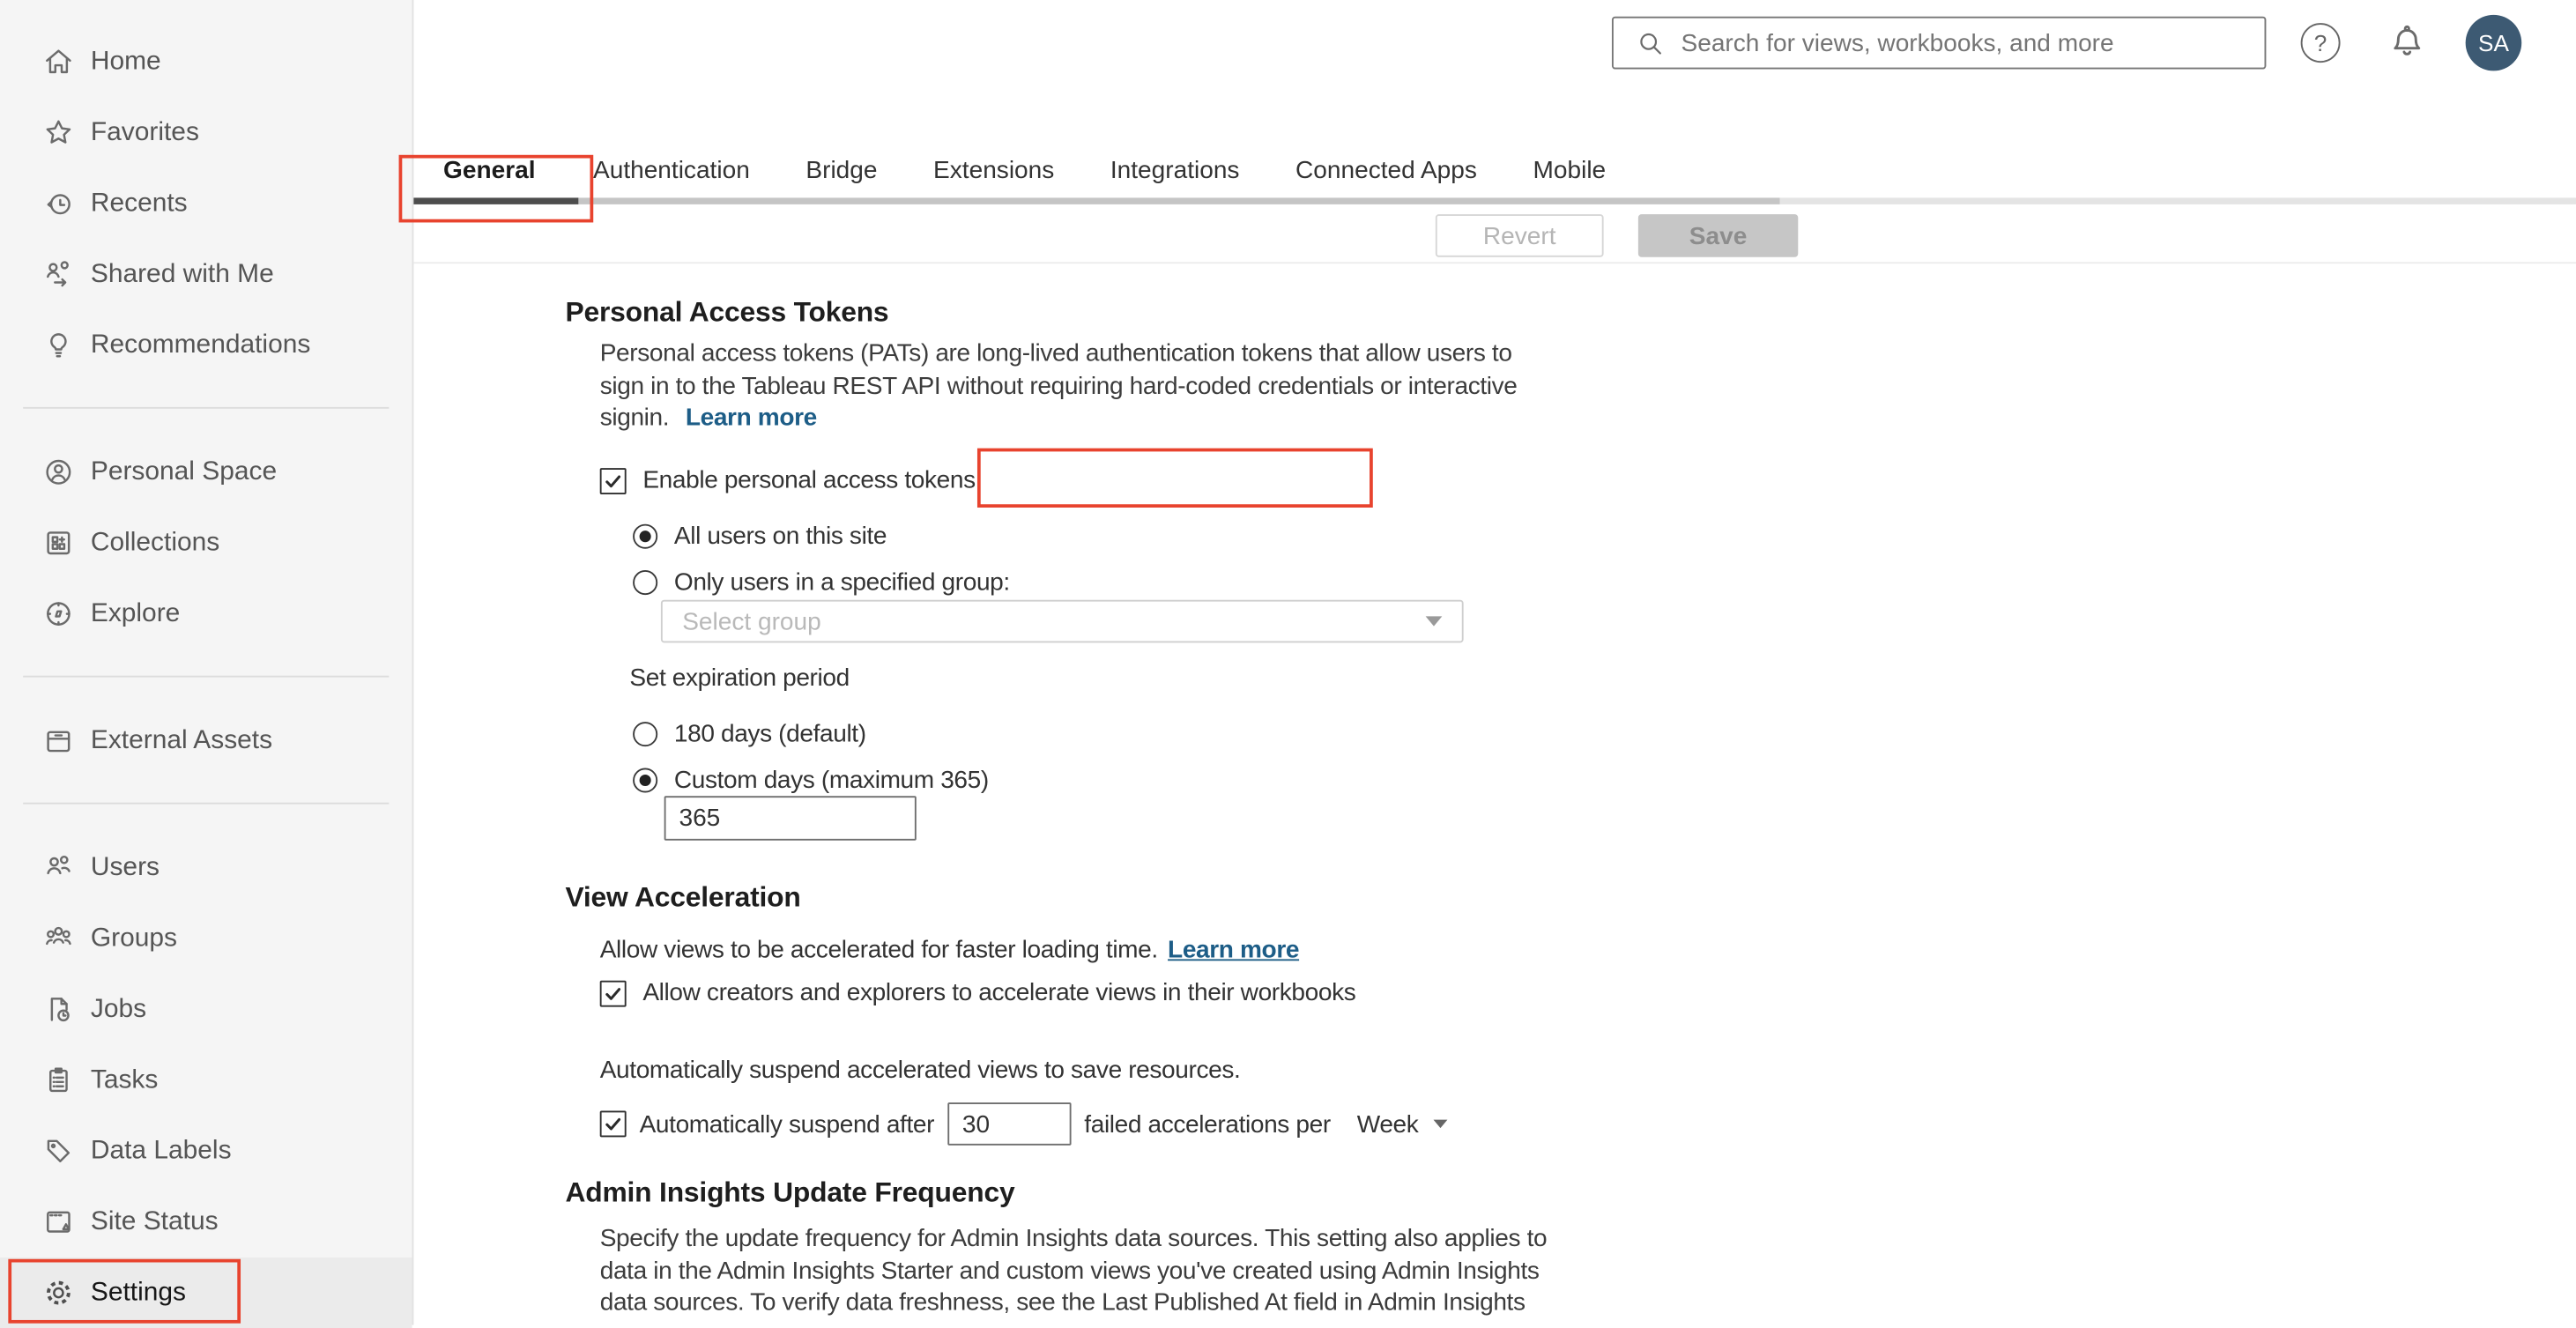  What do you see at coordinates (206, 867) in the screenshot?
I see `sidebar-item-users: Users` at bounding box center [206, 867].